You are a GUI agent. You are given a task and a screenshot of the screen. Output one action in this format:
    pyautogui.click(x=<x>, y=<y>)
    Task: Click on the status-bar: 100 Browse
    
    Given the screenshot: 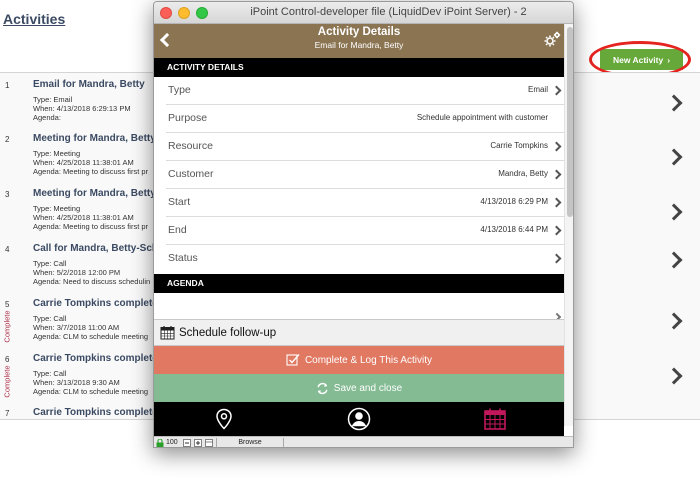 What is the action you would take?
    pyautogui.click(x=363, y=441)
    